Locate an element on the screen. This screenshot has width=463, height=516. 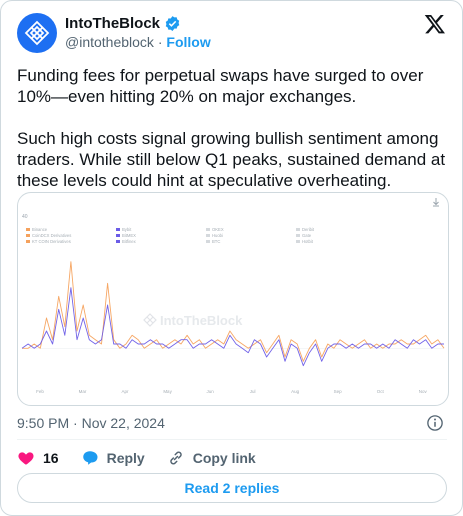
info-icon is located at coordinates (435, 423).